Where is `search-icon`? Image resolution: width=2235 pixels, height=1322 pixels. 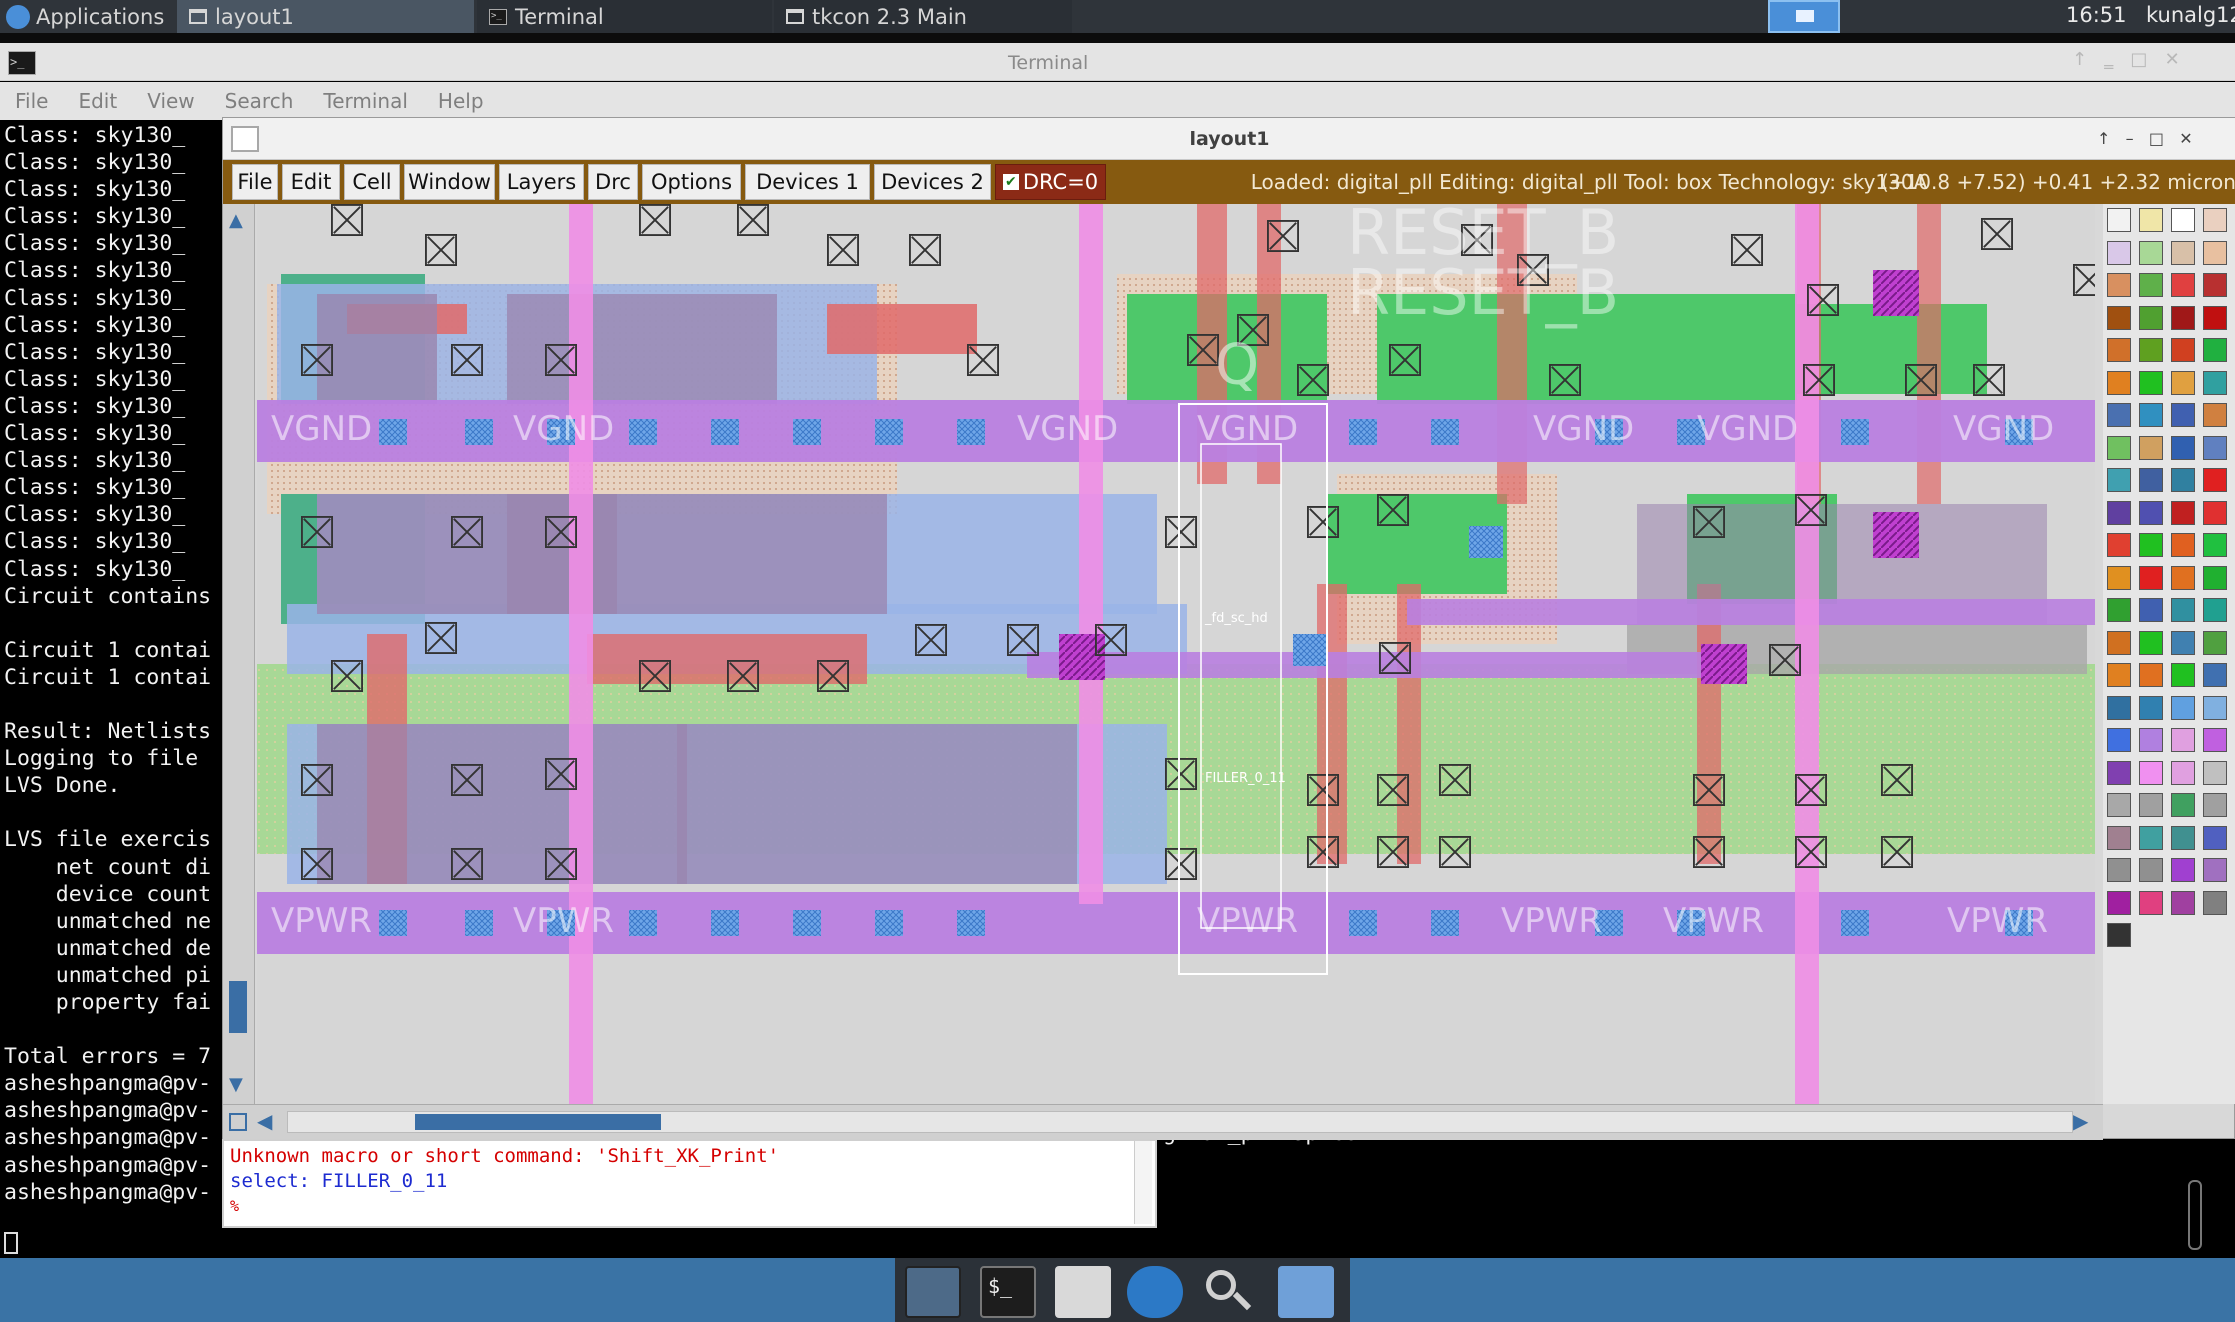
search-icon is located at coordinates (1228, 1292).